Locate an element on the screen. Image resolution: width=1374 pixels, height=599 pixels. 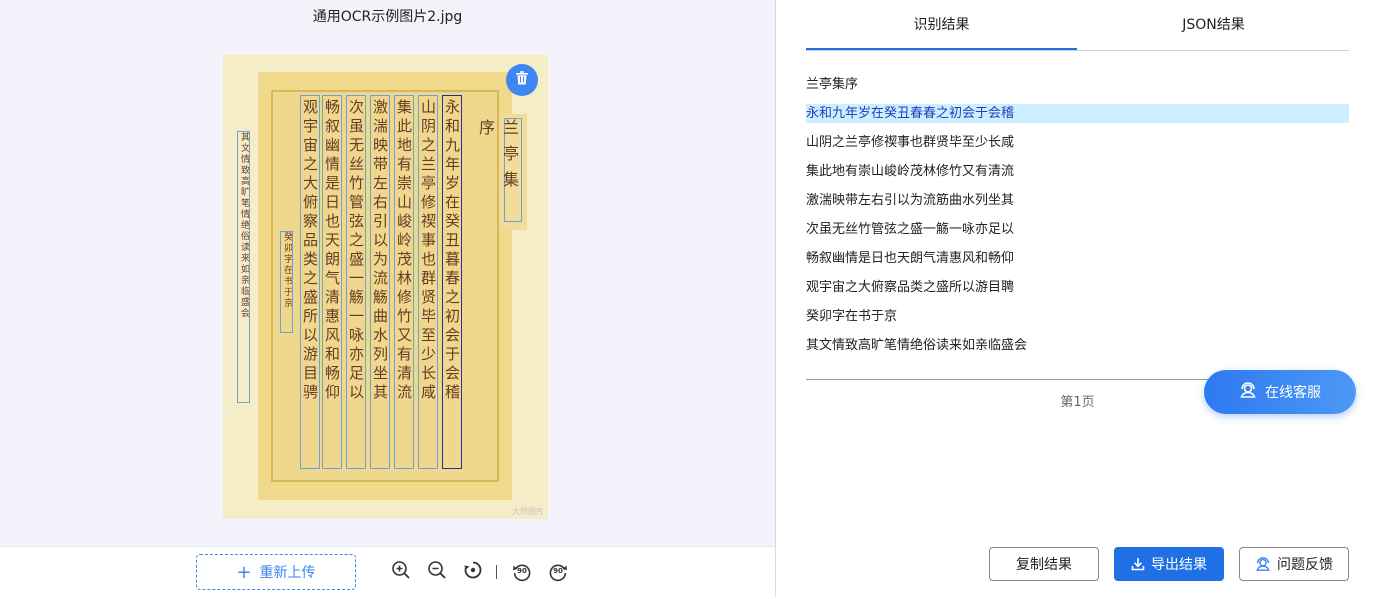
zoom-in-icon is located at coordinates (401, 572).